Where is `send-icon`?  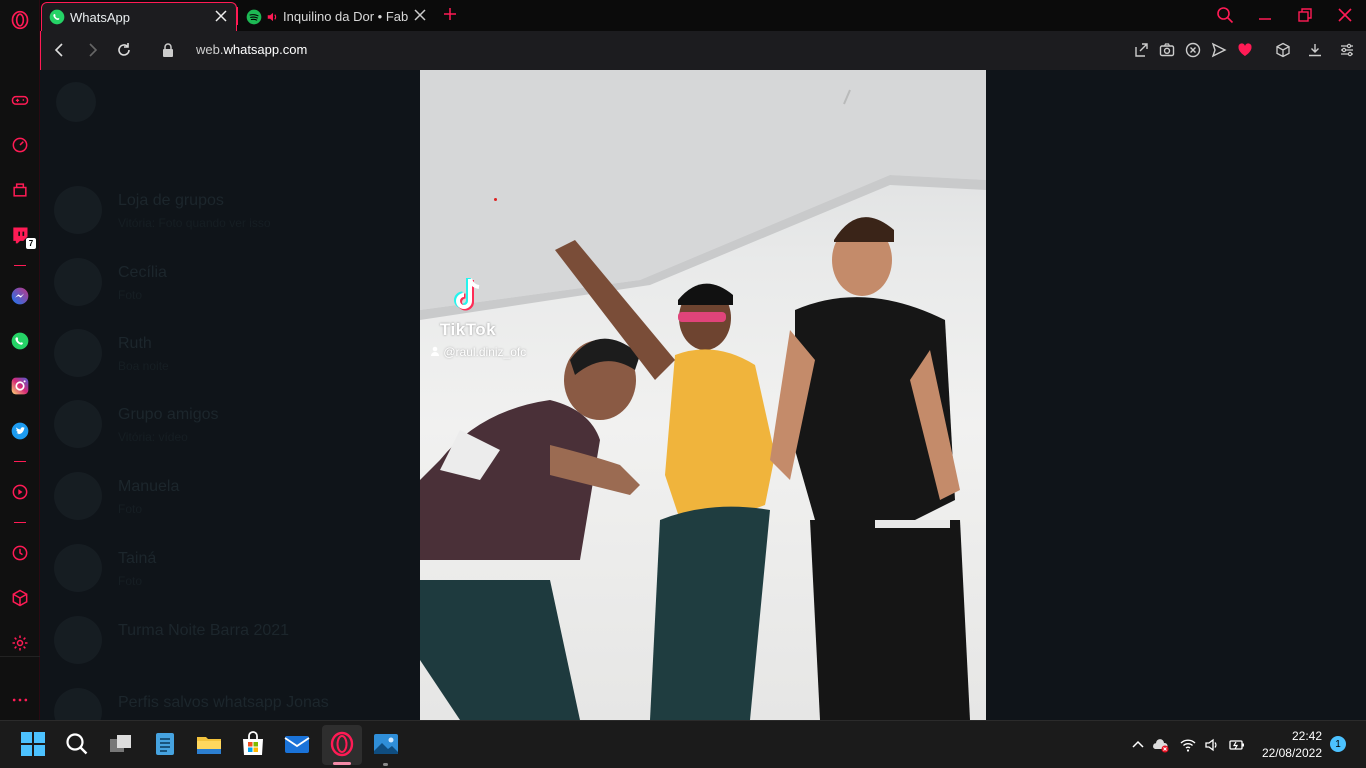 send-icon is located at coordinates (1219, 50).